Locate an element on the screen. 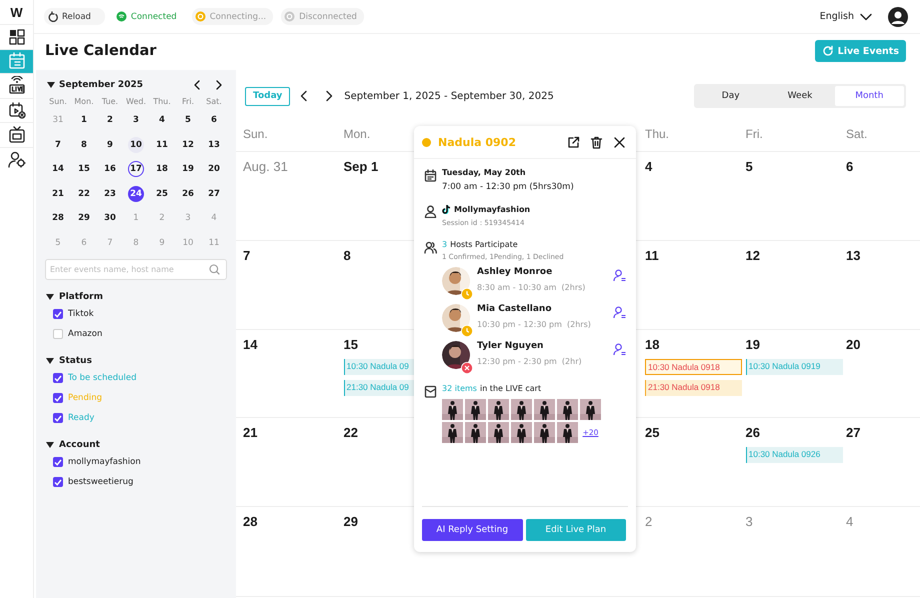  date-cell: 22 is located at coordinates (84, 194).